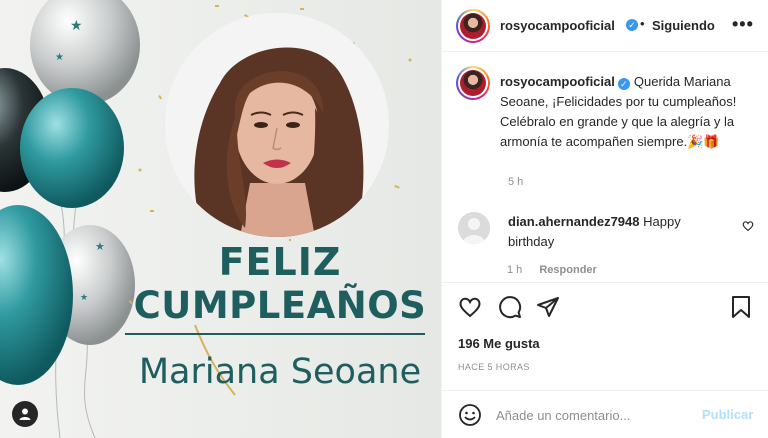  What do you see at coordinates (591, 415) in the screenshot?
I see `comment-input` at bounding box center [591, 415].